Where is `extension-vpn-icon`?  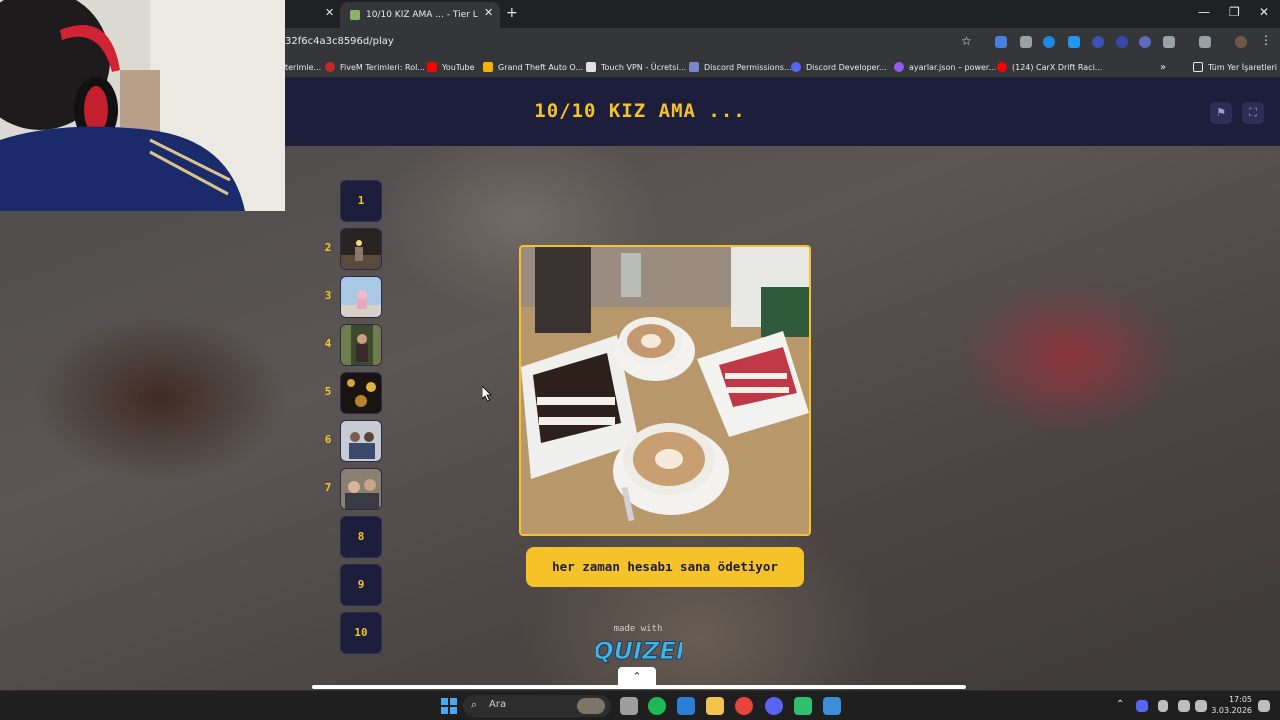 extension-vpn-icon is located at coordinates (1049, 42).